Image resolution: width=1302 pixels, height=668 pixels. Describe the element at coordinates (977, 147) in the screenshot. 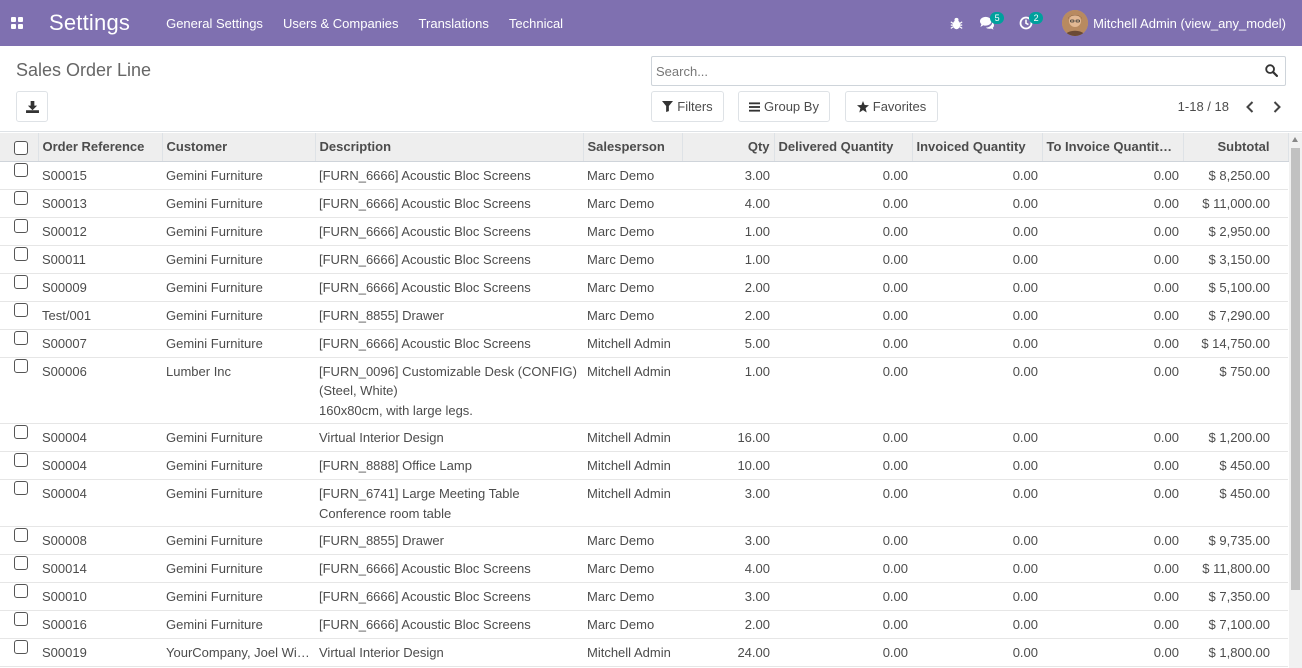

I see `column-invoiced-quantity: Invoiced Quantity` at that location.